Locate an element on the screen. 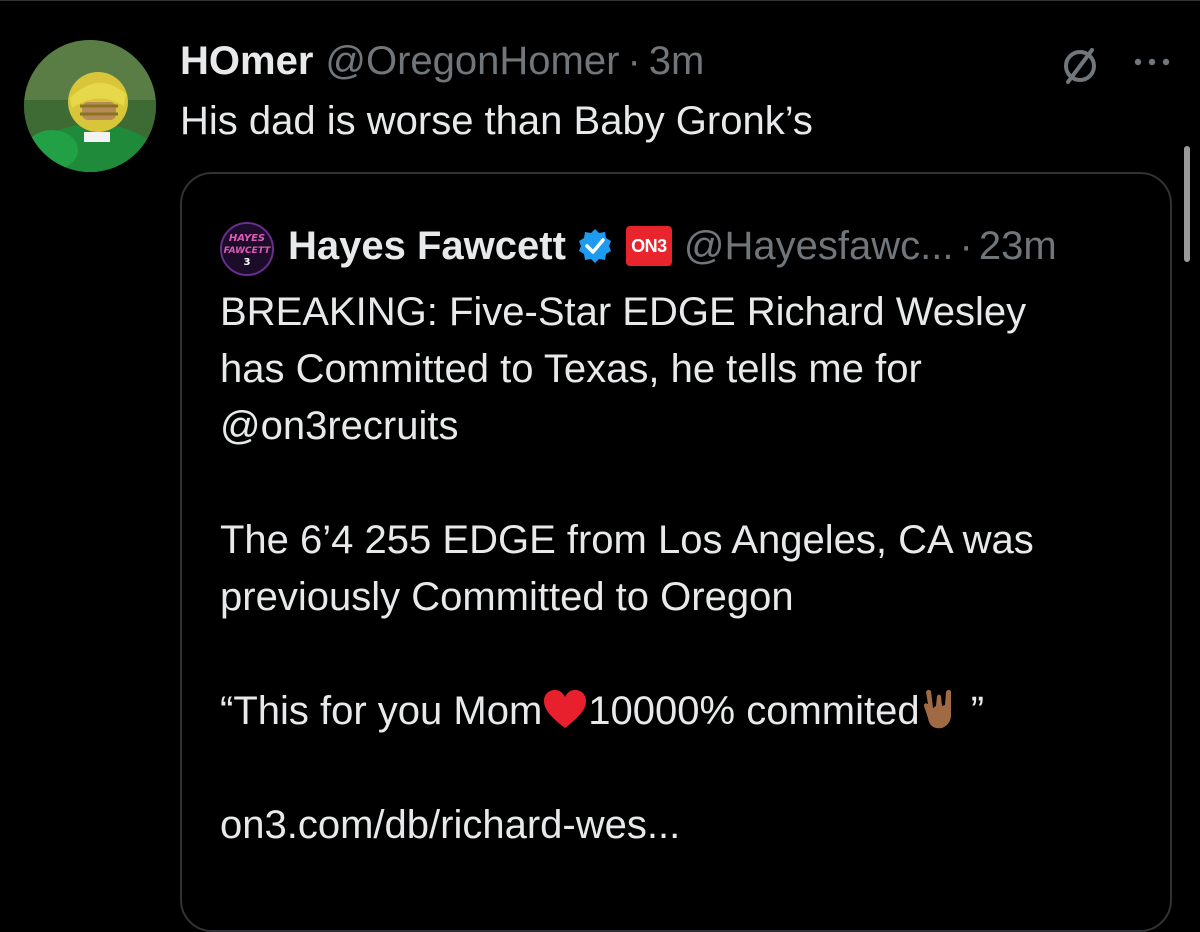  affiliate-badge: ON3 is located at coordinates (648, 246).